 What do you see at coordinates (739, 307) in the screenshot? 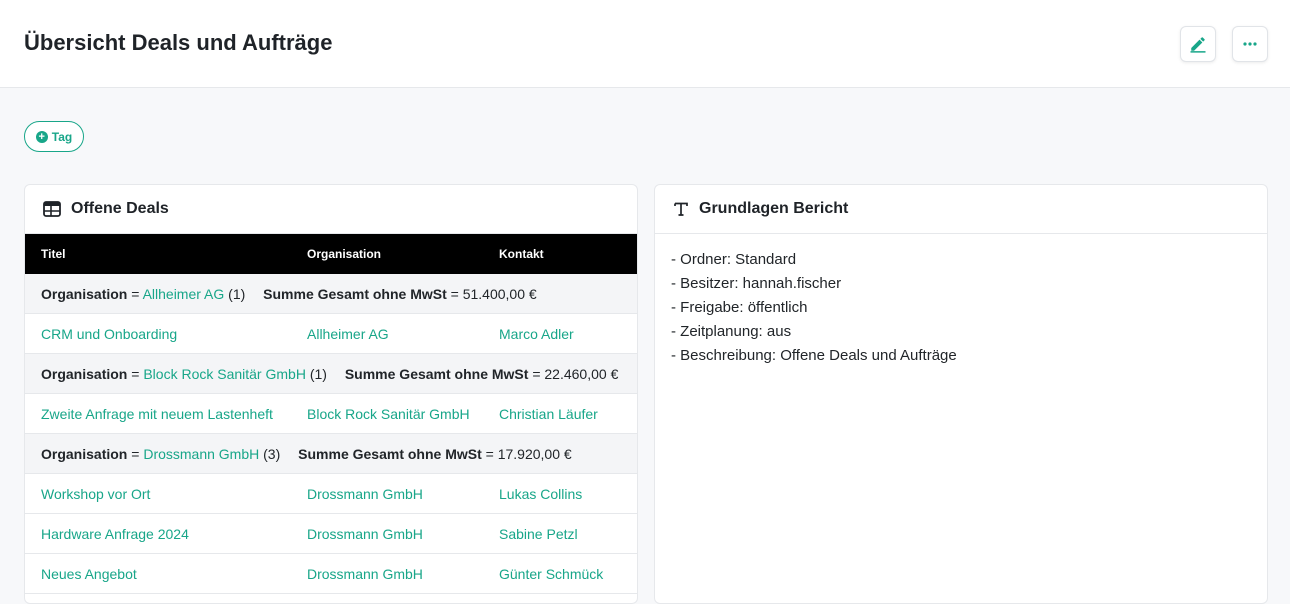
I see `report-line-freigabe: - Freigabe: öffentlich` at bounding box center [739, 307].